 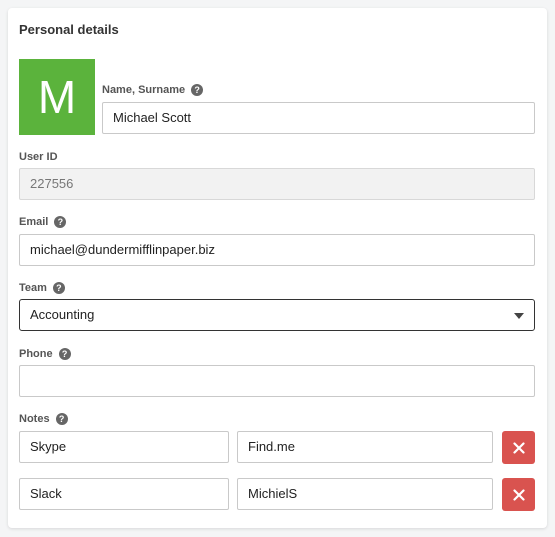 I want to click on email-label-row: Email ?, so click(x=43, y=222).